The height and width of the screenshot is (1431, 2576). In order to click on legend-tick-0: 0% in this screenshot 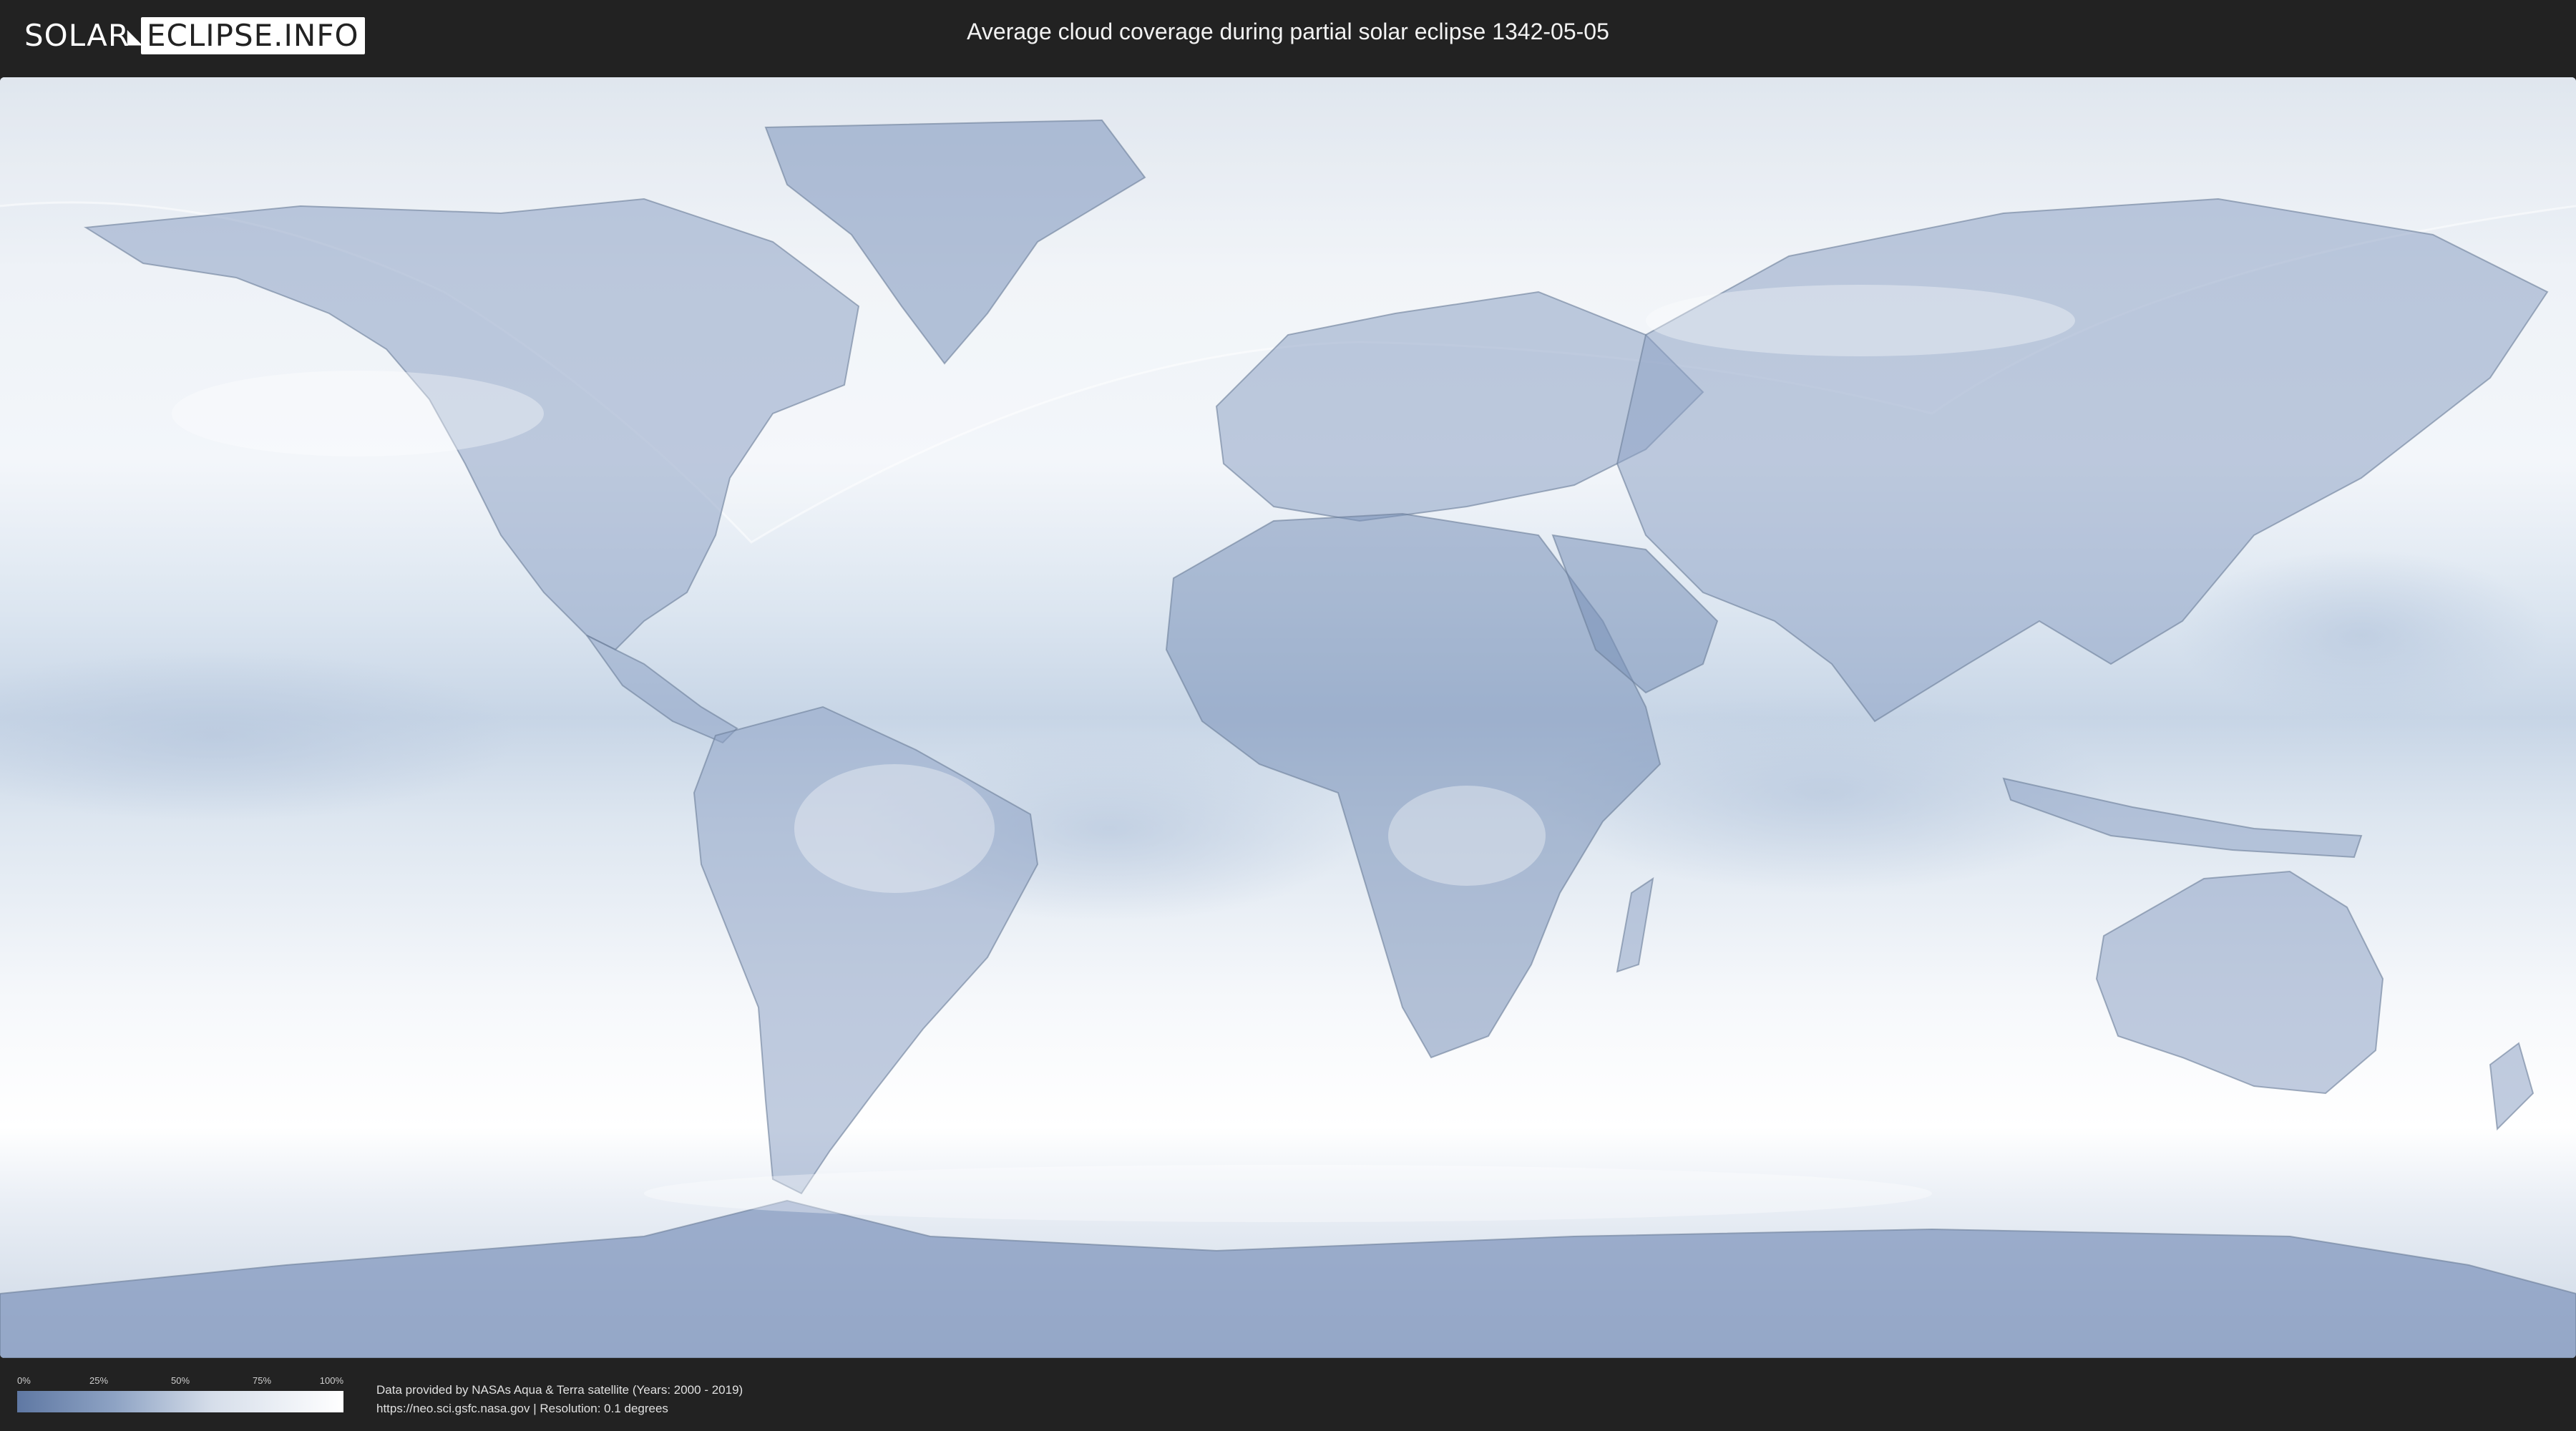, I will do `click(24, 1380)`.